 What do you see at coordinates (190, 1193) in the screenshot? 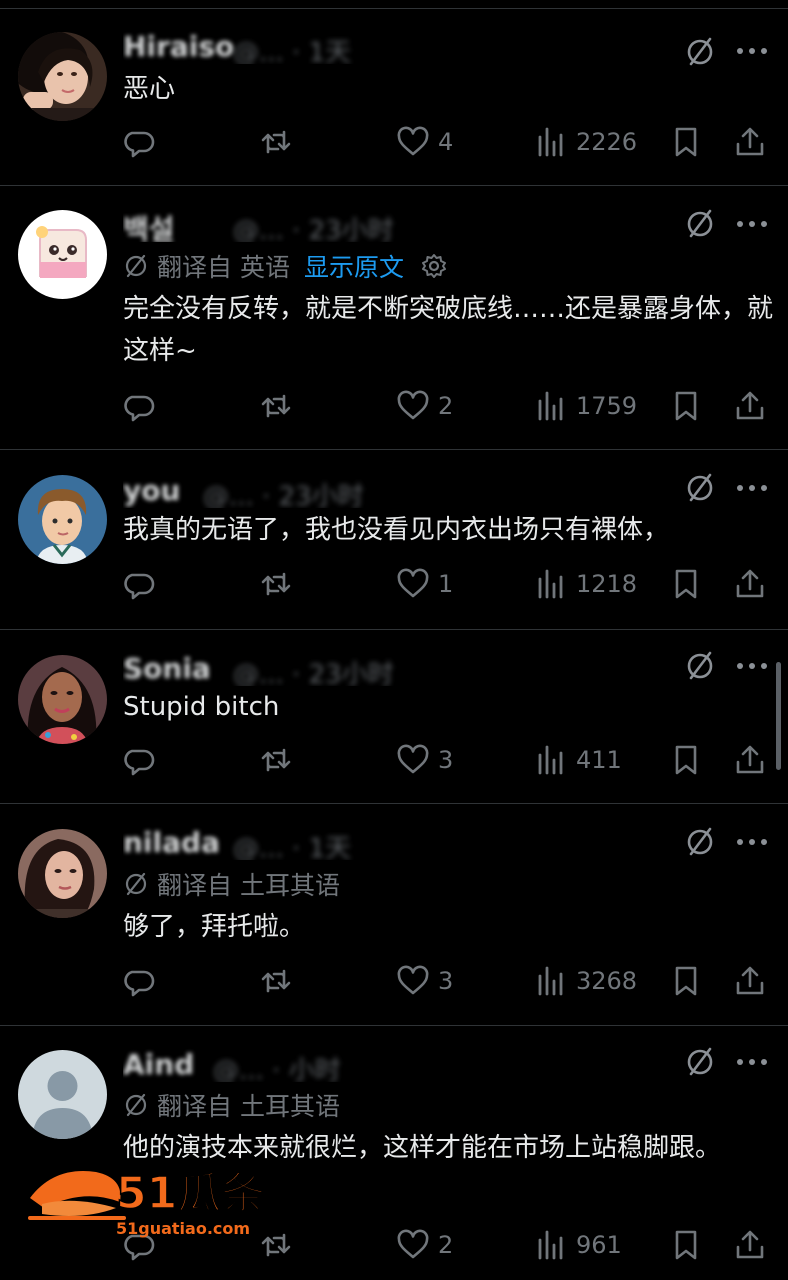
I see `watermark-brand: 51瓜条` at bounding box center [190, 1193].